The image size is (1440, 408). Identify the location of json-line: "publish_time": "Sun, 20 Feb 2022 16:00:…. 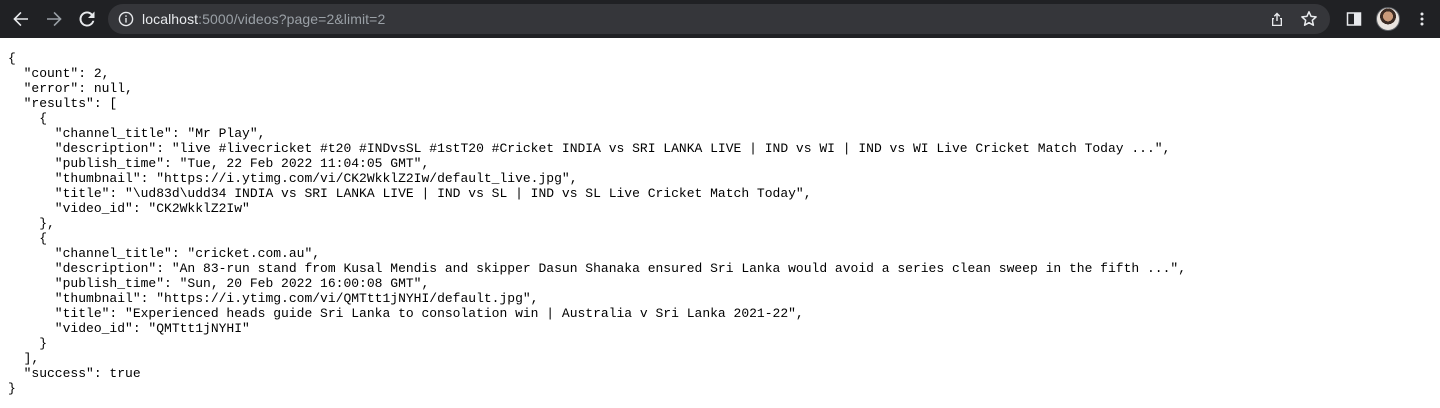
(219, 283).